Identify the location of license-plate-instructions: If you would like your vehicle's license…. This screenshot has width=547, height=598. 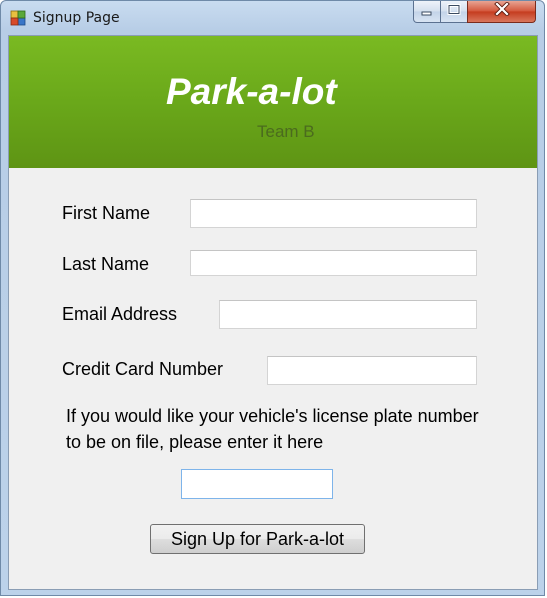
(272, 429).